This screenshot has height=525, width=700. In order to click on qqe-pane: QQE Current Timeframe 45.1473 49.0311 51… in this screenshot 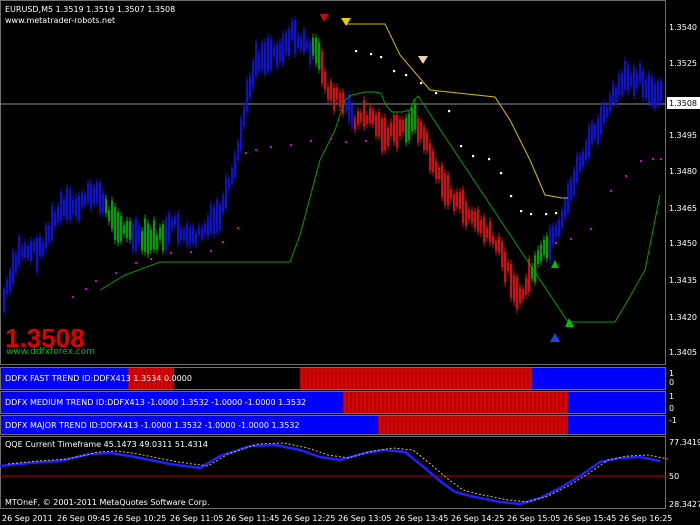, I will do `click(350, 472)`.